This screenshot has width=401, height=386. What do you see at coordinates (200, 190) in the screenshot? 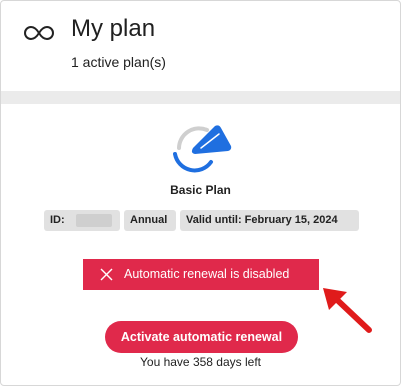
I see `plan-name: Basic Plan` at bounding box center [200, 190].